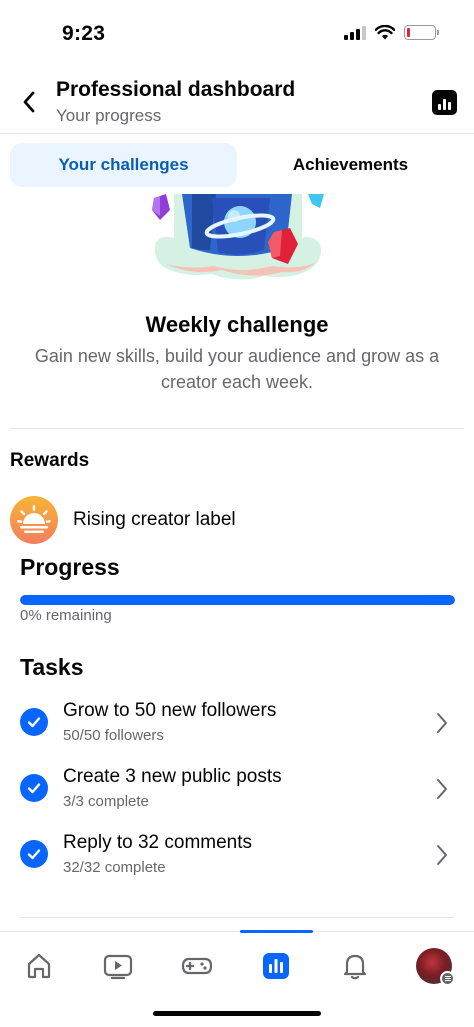 The height and width of the screenshot is (1027, 474). I want to click on progress-bar-fill, so click(237, 600).